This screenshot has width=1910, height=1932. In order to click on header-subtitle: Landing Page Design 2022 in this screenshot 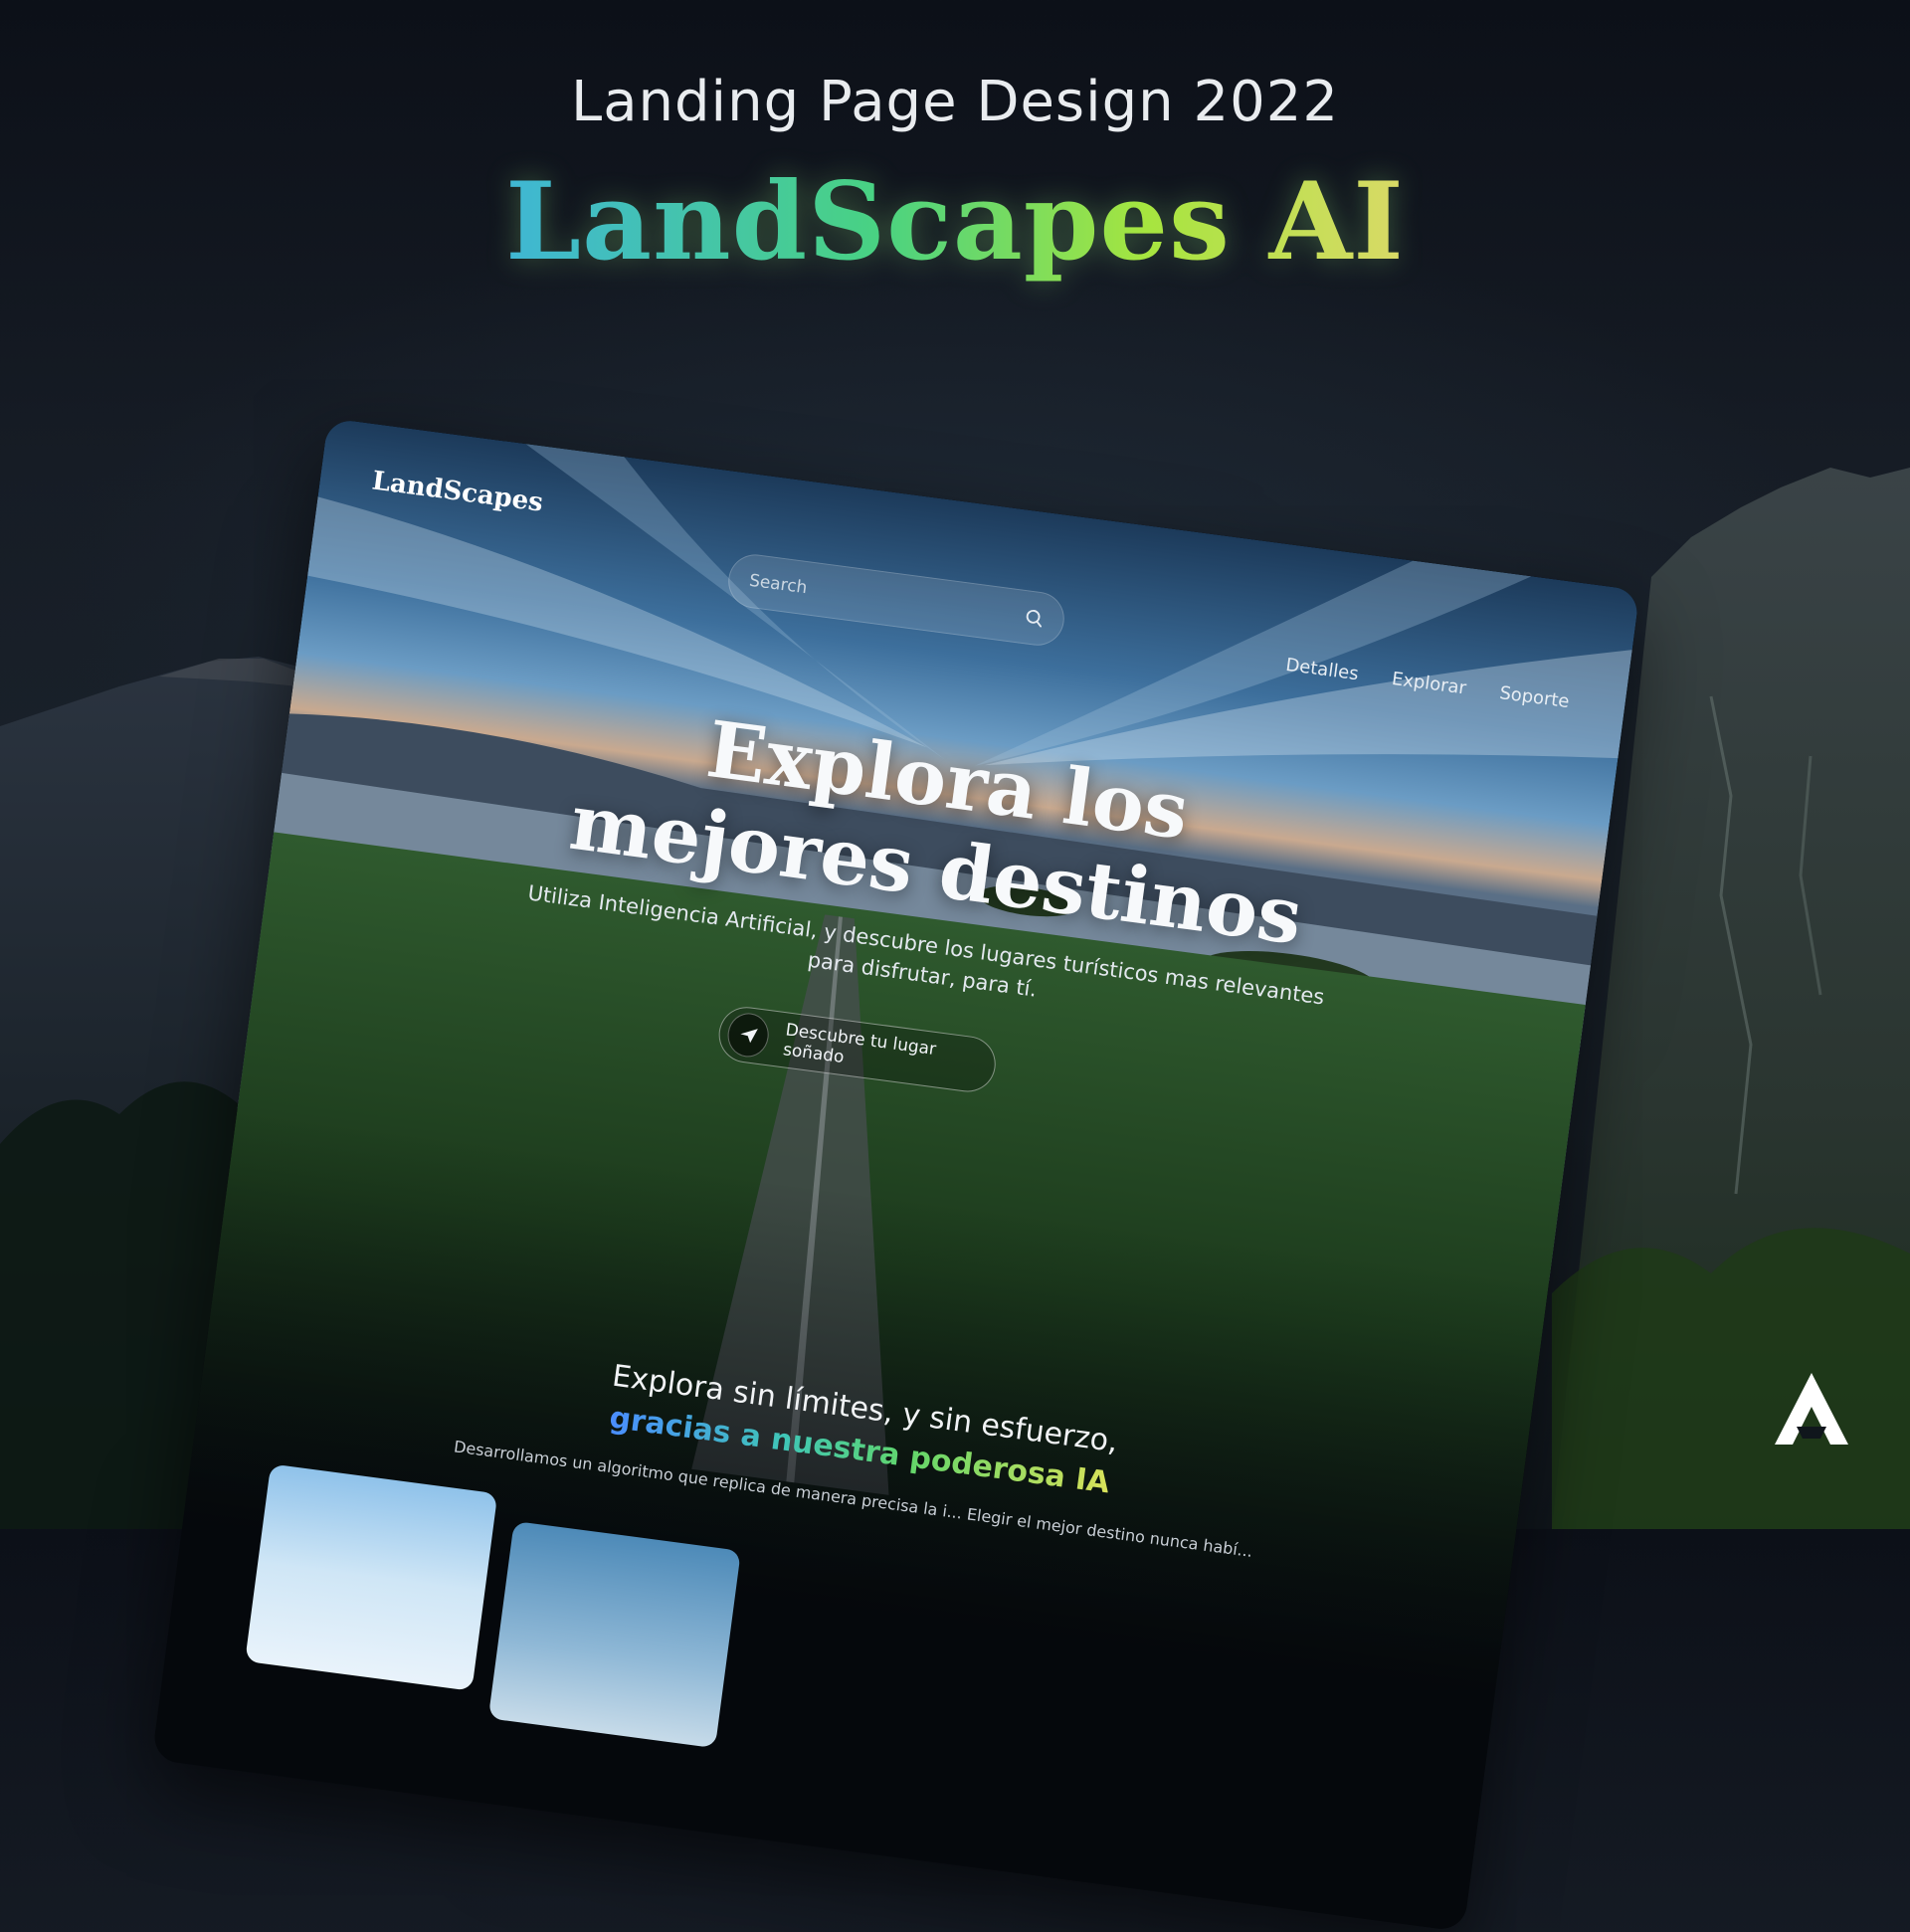, I will do `click(955, 102)`.